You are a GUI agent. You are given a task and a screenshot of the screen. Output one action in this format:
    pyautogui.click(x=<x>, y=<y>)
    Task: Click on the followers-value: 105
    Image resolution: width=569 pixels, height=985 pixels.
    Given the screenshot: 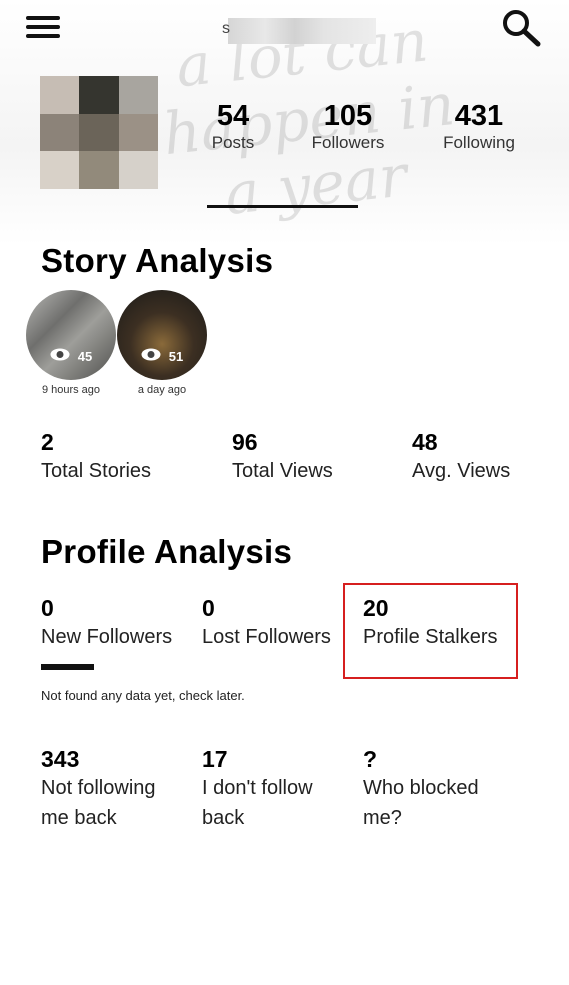 What is the action you would take?
    pyautogui.click(x=348, y=116)
    